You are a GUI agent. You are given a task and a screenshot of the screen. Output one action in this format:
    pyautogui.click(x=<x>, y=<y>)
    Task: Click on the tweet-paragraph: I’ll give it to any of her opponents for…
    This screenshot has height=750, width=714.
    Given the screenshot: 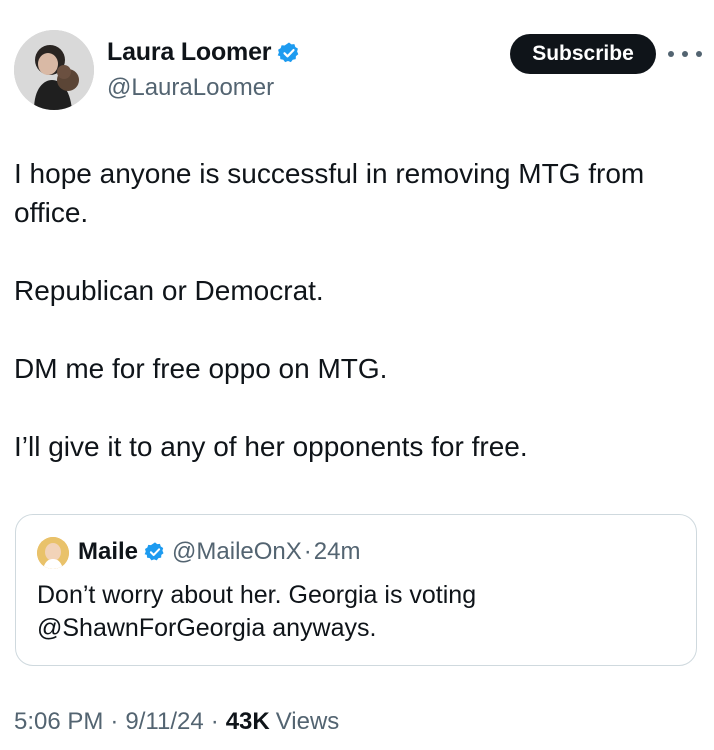 What is the action you would take?
    pyautogui.click(x=271, y=446)
    